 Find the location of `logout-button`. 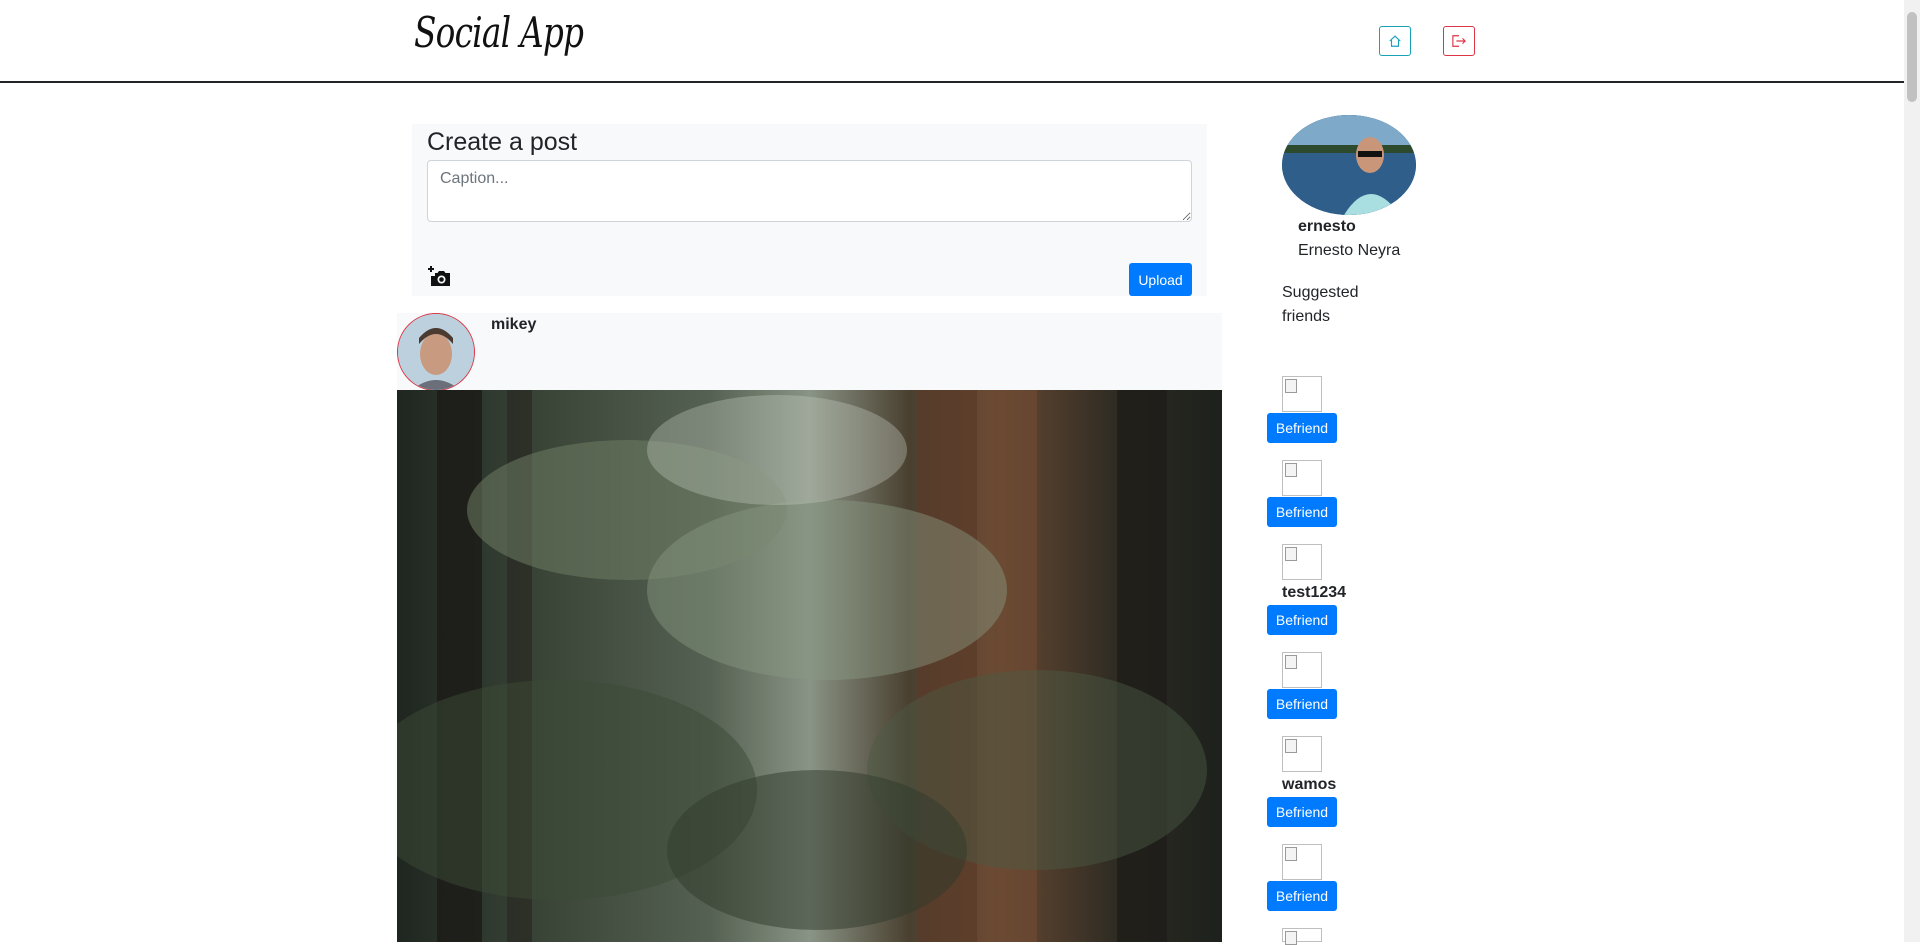

logout-button is located at coordinates (1459, 41).